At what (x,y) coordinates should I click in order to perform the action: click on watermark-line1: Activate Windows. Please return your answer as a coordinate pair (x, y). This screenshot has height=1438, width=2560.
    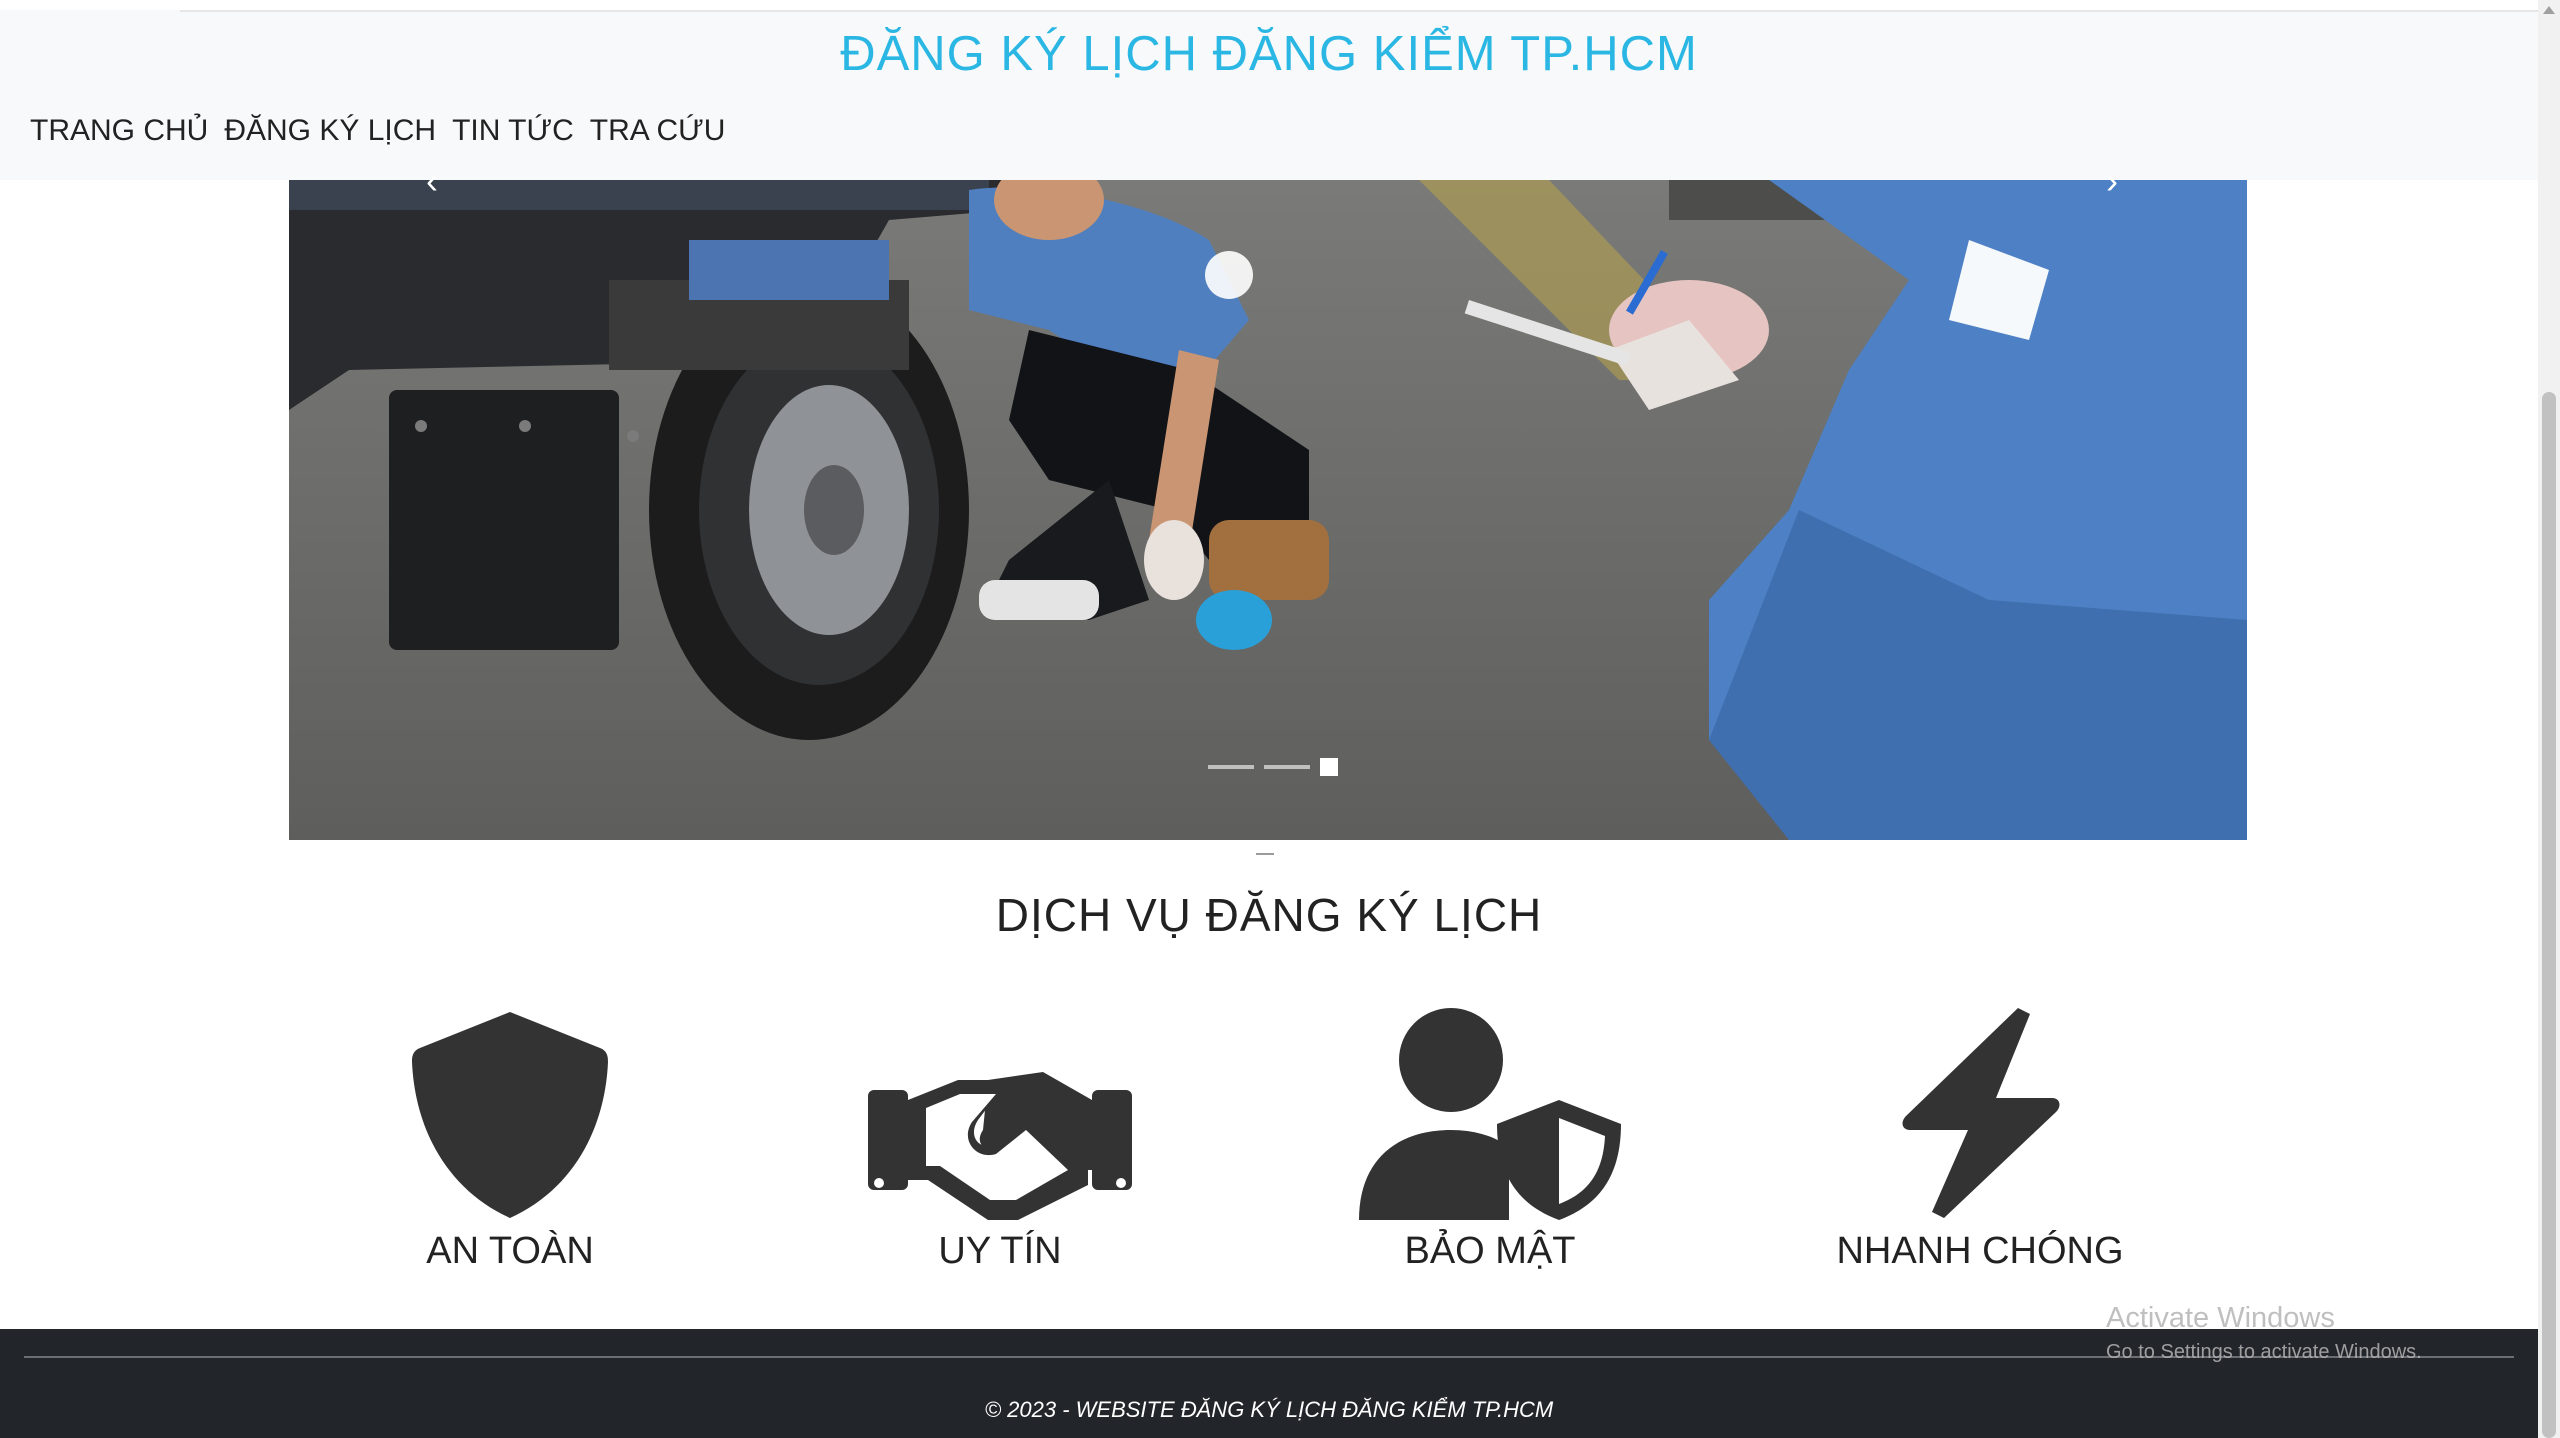
    Looking at the image, I should click on (2220, 1318).